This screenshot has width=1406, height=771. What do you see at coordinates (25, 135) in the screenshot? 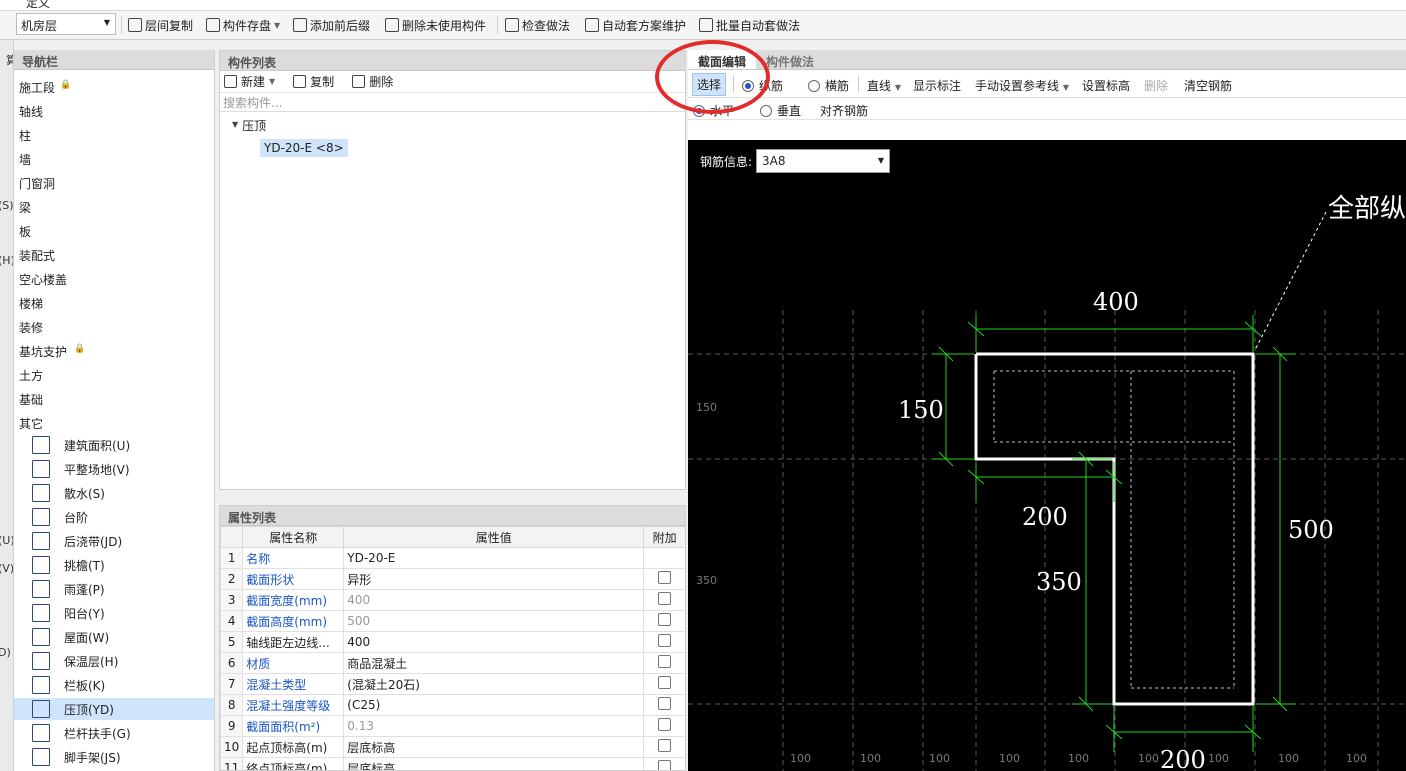
I see `nav-item-2: 柱` at bounding box center [25, 135].